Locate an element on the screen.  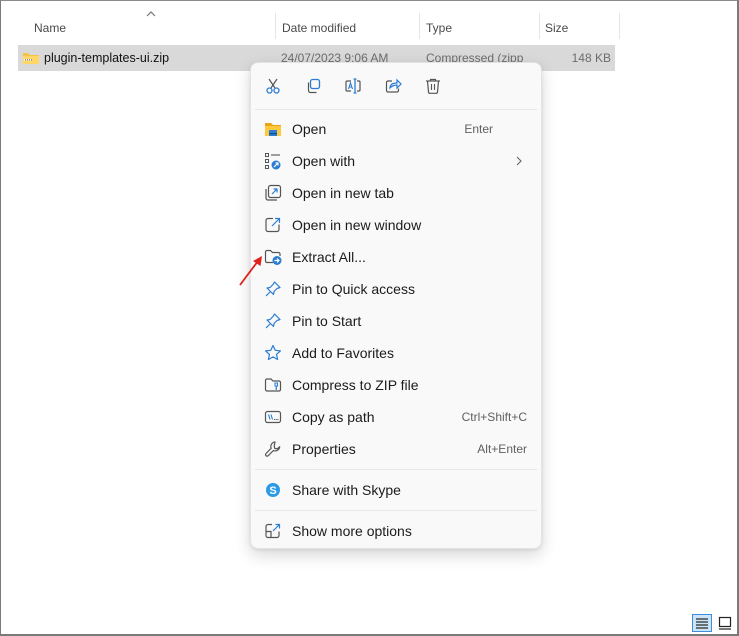
new-window-icon is located at coordinates (273, 225).